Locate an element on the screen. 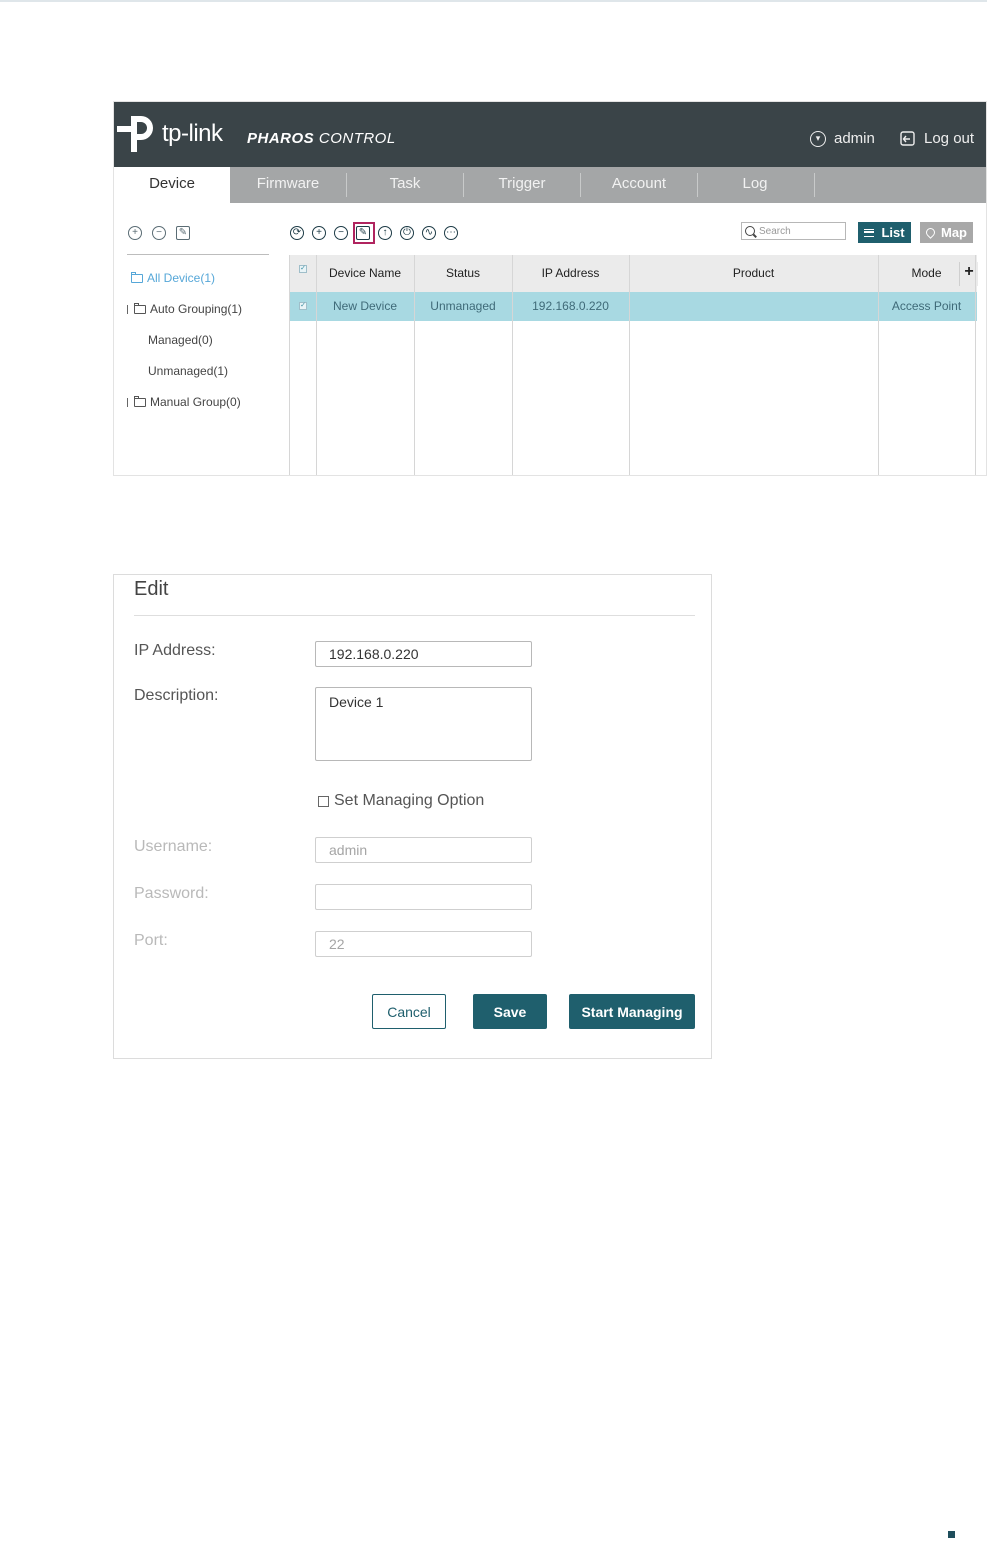 Image resolution: width=987 pixels, height=1542 pixels. search-input: Search is located at coordinates (793, 231).